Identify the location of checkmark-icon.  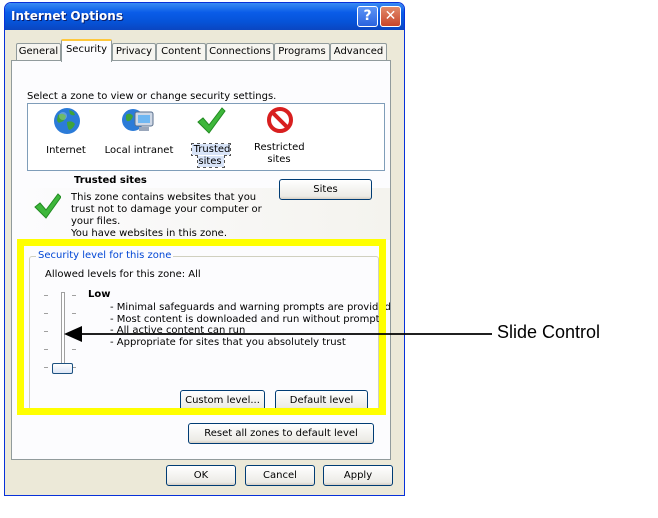
(211, 120).